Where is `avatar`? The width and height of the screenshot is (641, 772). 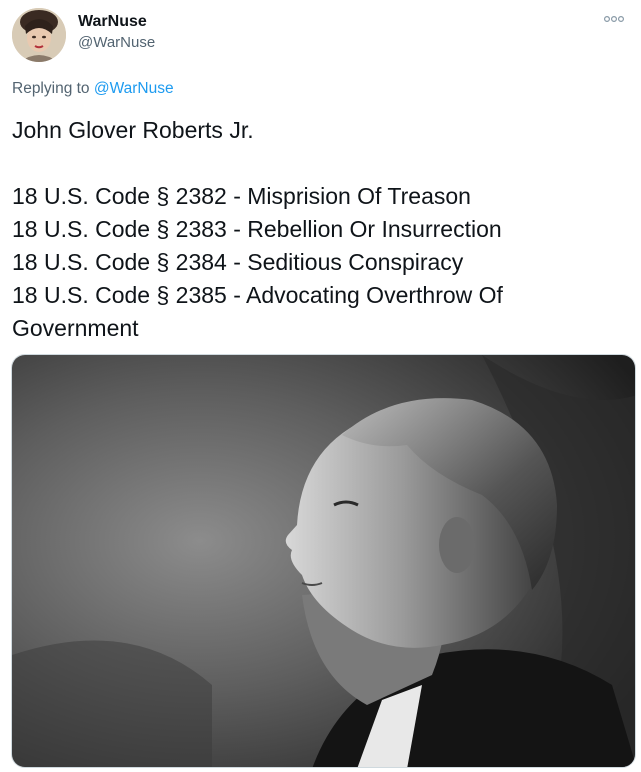
avatar is located at coordinates (39, 35).